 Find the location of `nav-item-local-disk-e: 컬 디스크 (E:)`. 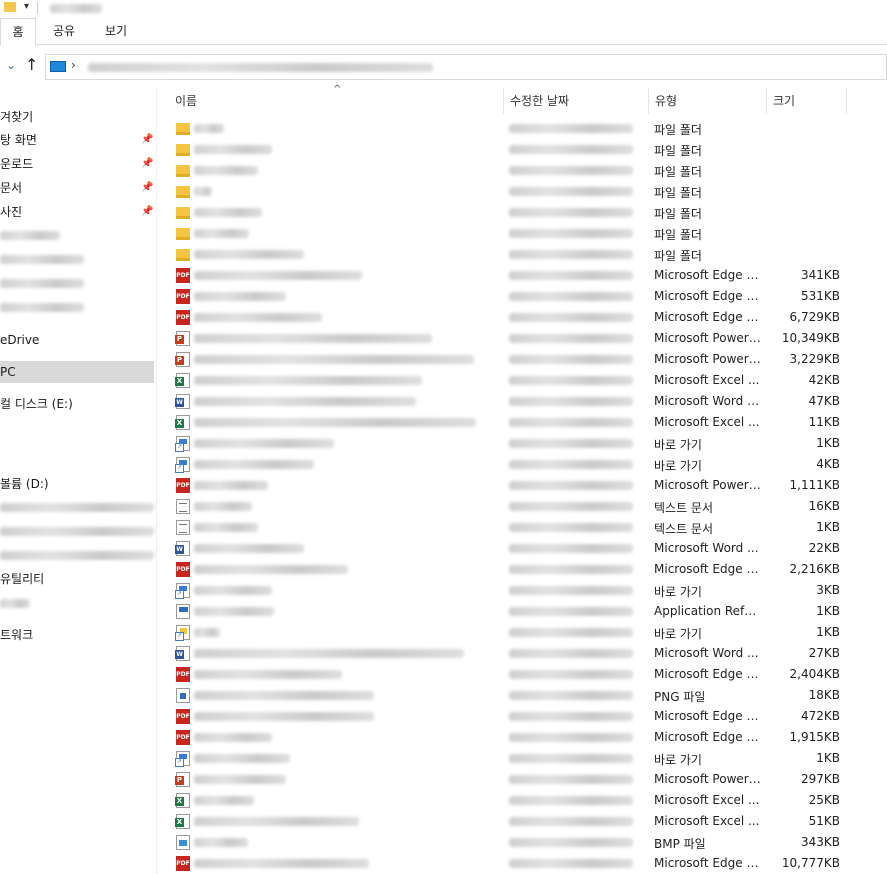

nav-item-local-disk-e: 컬 디스크 (E:) is located at coordinates (36, 404).